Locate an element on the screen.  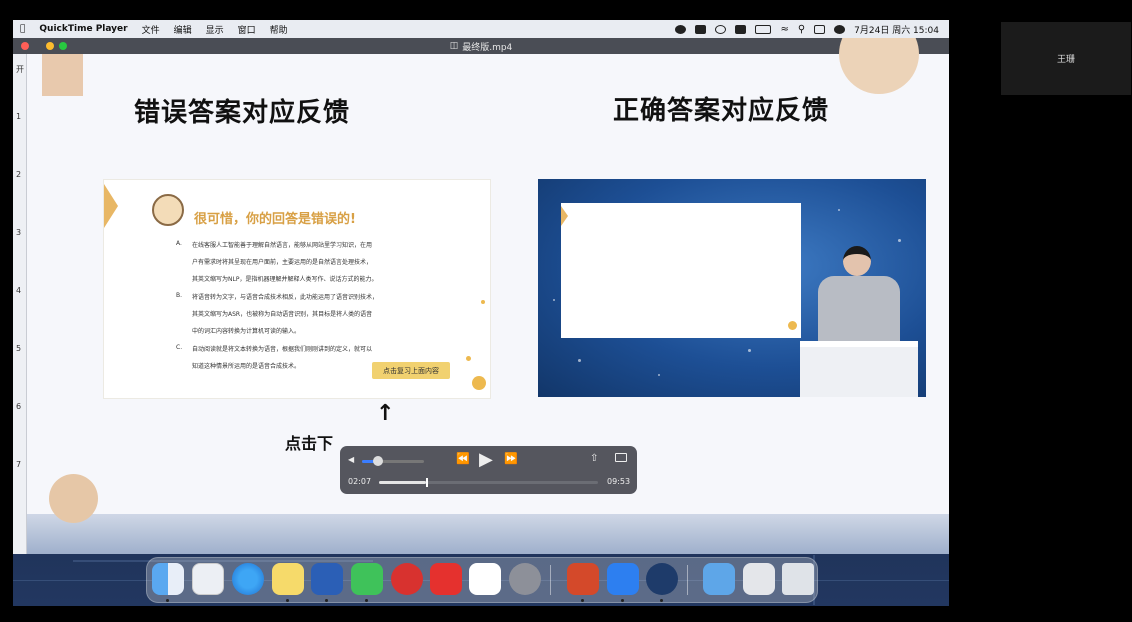
zoom-button is located at coordinates (63, 46).